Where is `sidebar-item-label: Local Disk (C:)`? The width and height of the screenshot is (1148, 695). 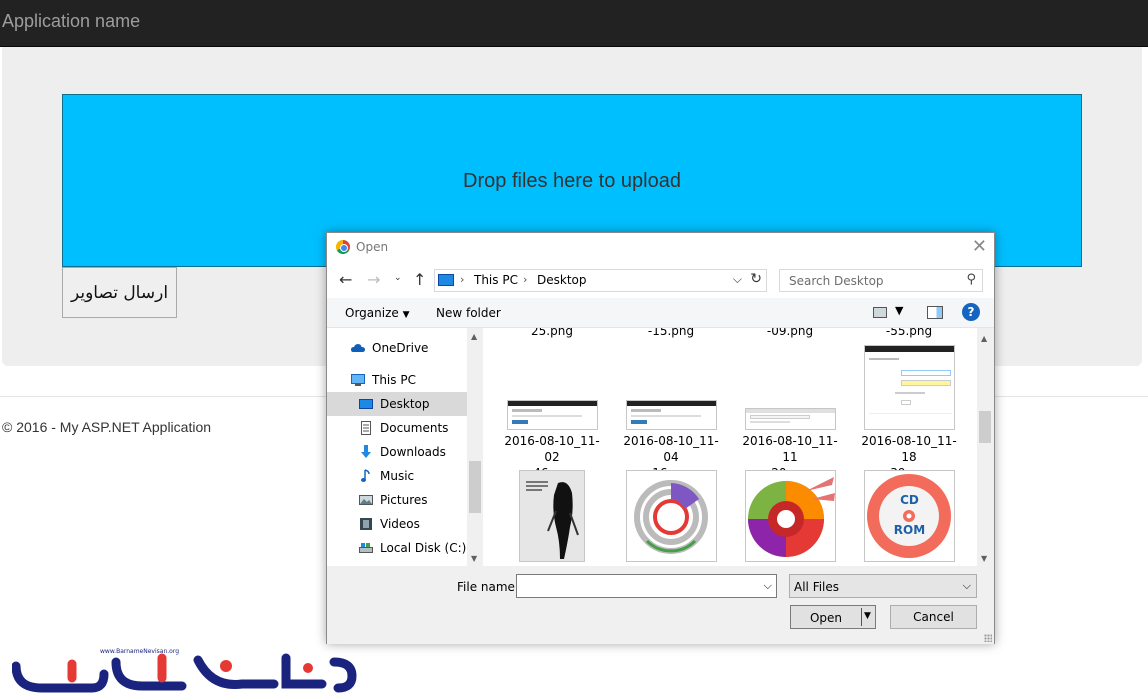
sidebar-item-label: Local Disk (C:) is located at coordinates (423, 548).